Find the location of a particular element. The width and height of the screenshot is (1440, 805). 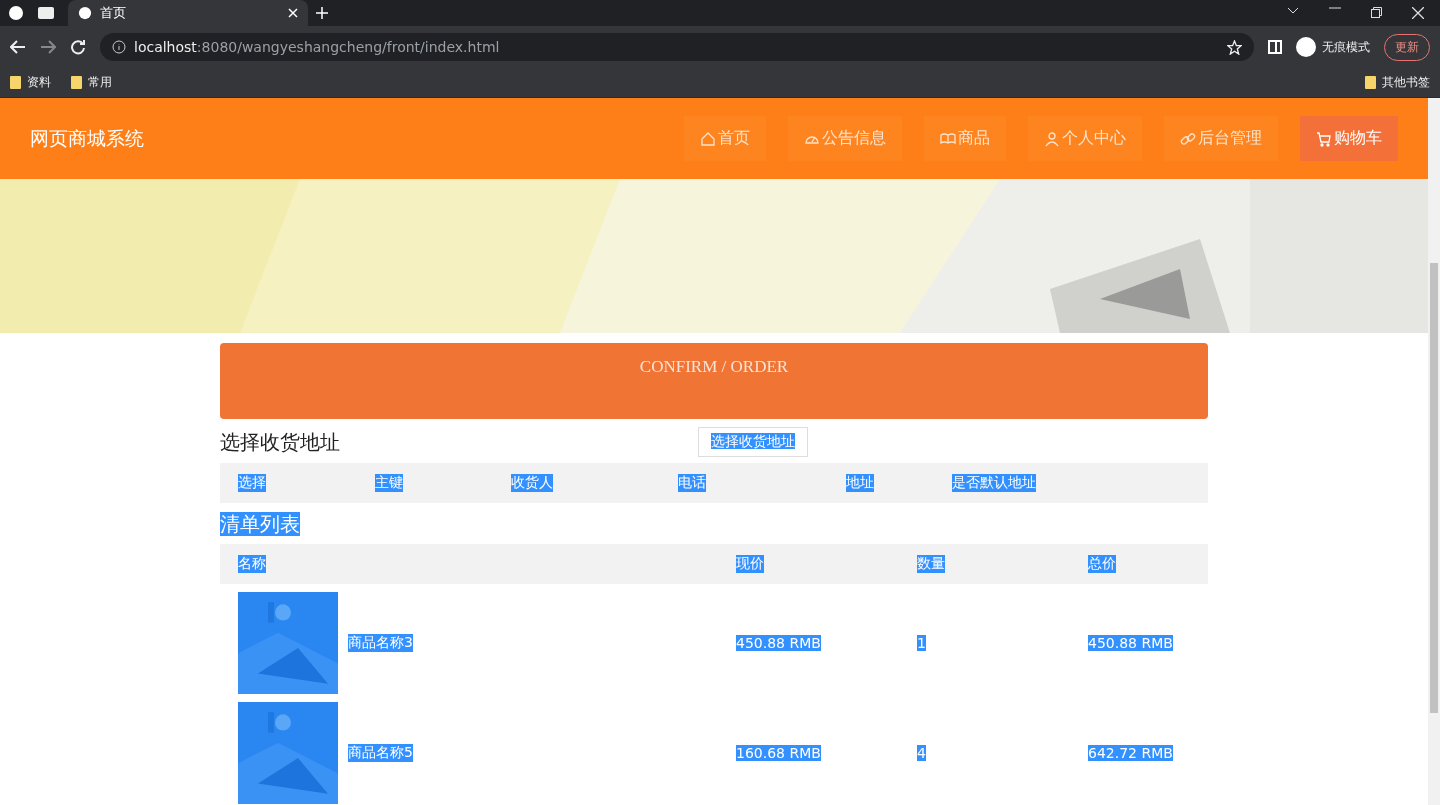

bookmark: 其他书签 is located at coordinates (1406, 82).